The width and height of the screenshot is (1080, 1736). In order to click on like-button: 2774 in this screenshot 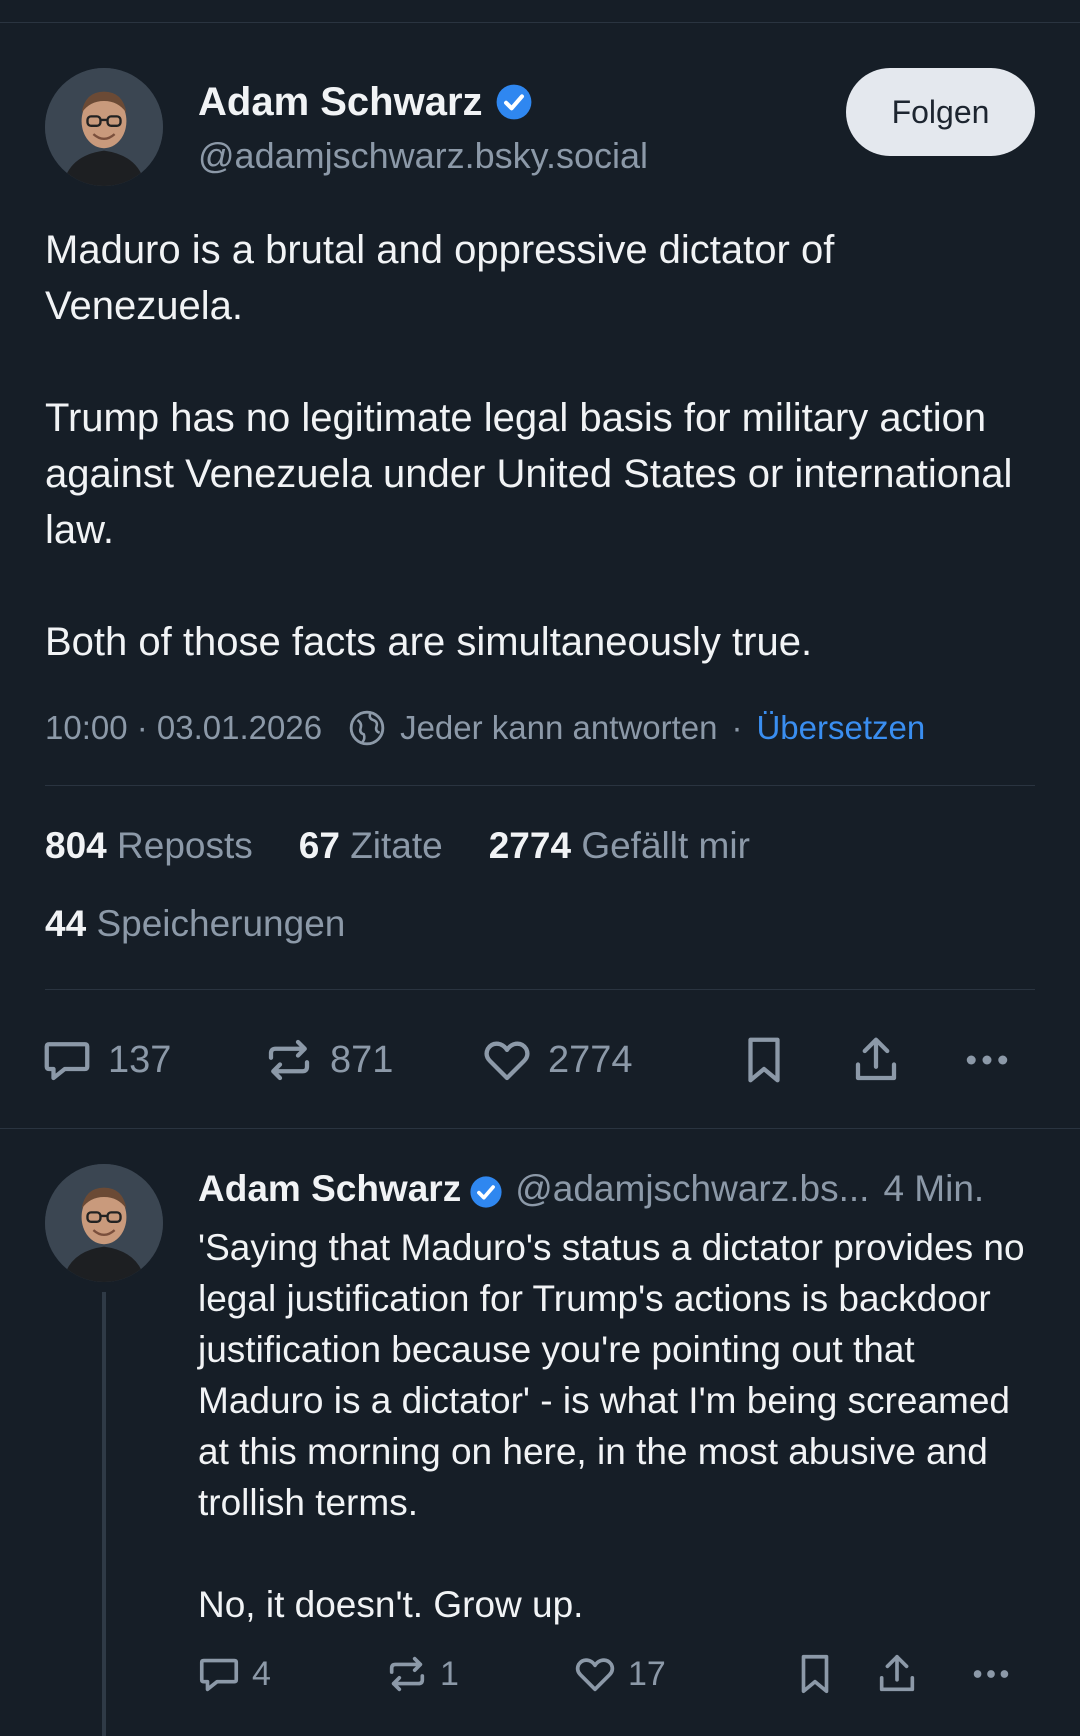, I will do `click(556, 1060)`.